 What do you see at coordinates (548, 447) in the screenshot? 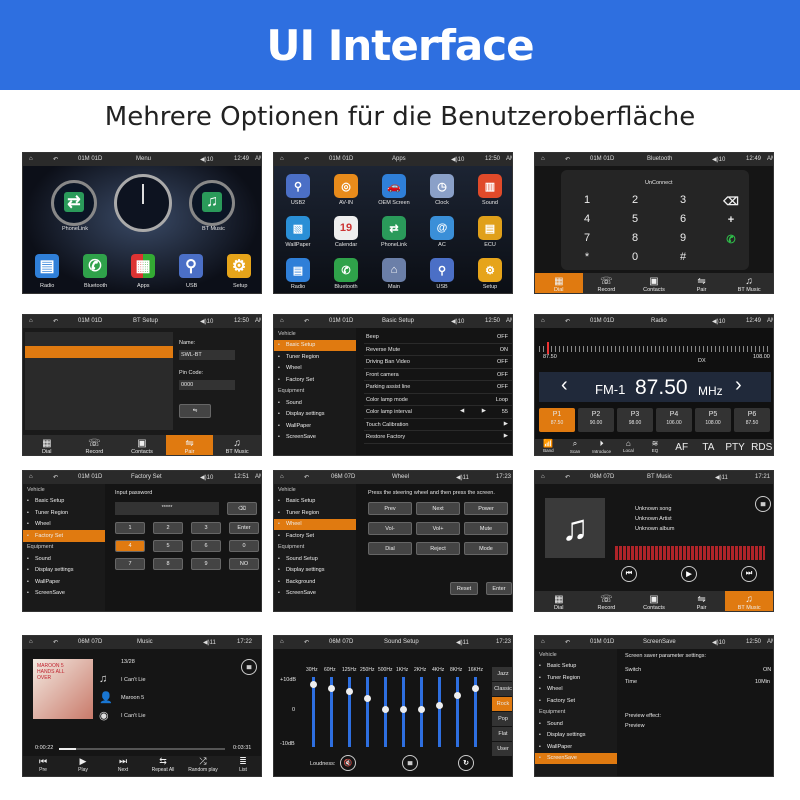
I see `radio-btn-band: 📶 Band` at bounding box center [548, 447].